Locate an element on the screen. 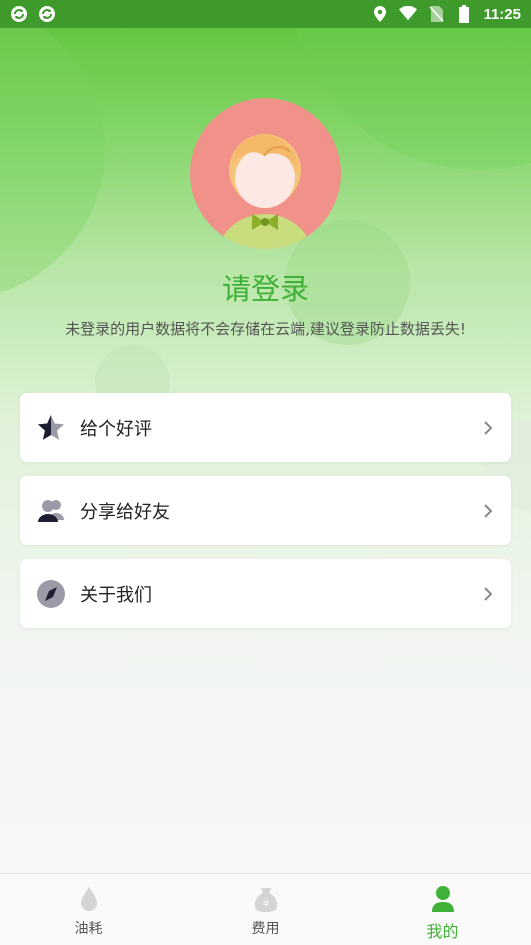  money-bag-icon: ¥ is located at coordinates (266, 899).